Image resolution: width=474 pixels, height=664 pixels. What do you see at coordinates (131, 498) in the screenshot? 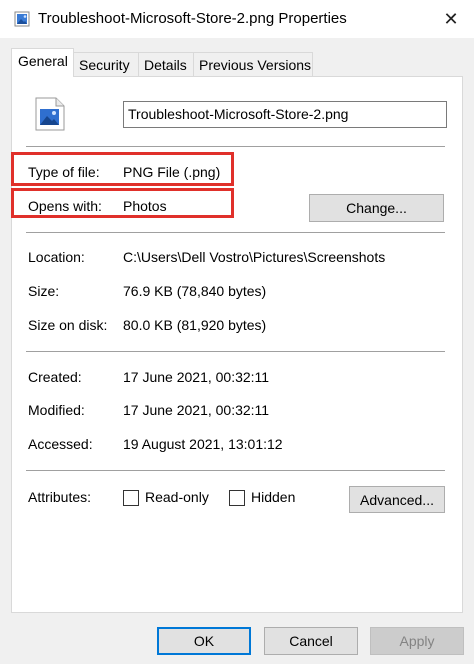
I see `readonly-checkbox` at bounding box center [131, 498].